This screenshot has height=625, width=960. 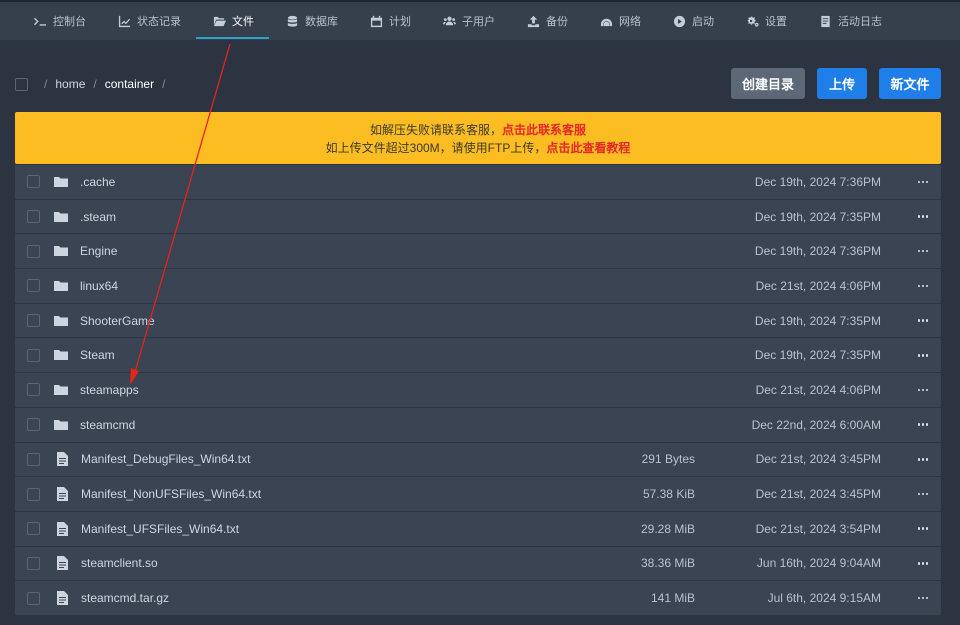 I want to click on gear-icon, so click(x=752, y=21).